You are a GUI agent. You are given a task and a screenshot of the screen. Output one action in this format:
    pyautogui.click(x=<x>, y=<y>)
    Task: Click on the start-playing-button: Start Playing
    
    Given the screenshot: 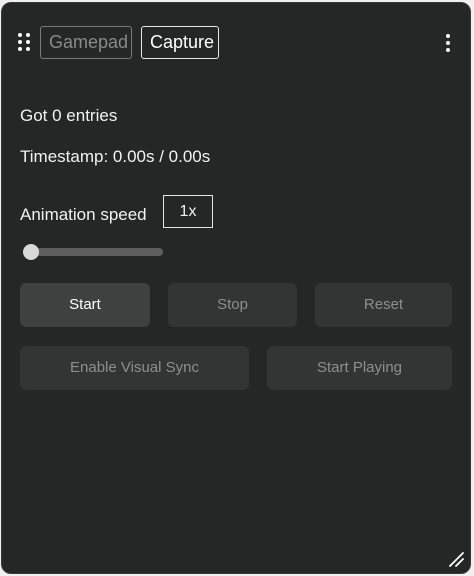 What is the action you would take?
    pyautogui.click(x=359, y=368)
    